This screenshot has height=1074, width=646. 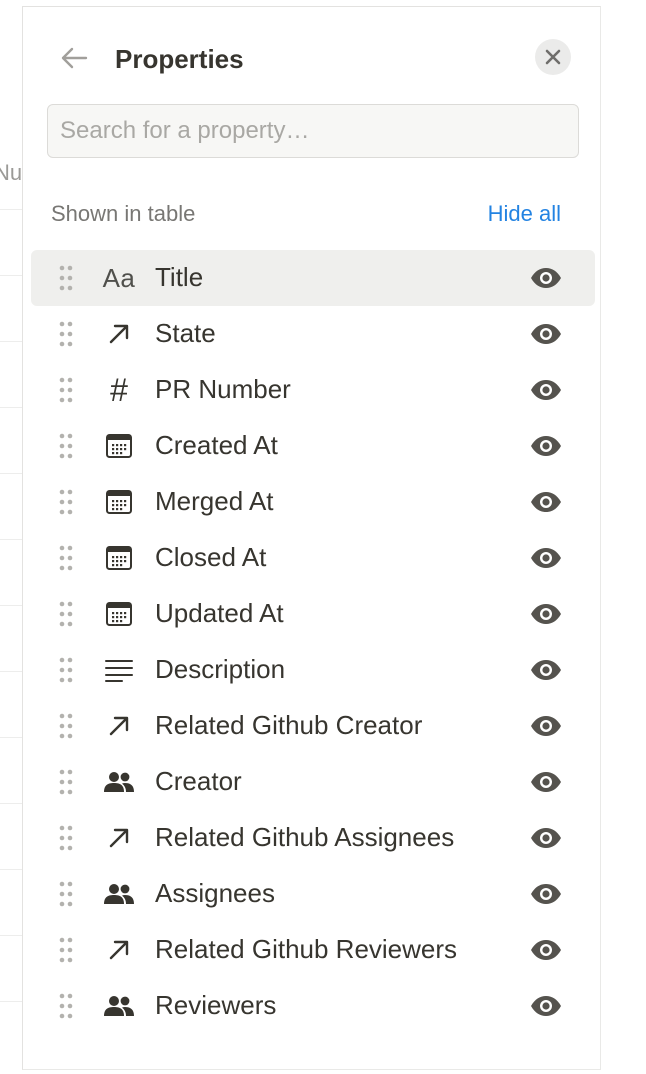 What do you see at coordinates (305, 837) in the screenshot?
I see `property-name: Related Github Assignees` at bounding box center [305, 837].